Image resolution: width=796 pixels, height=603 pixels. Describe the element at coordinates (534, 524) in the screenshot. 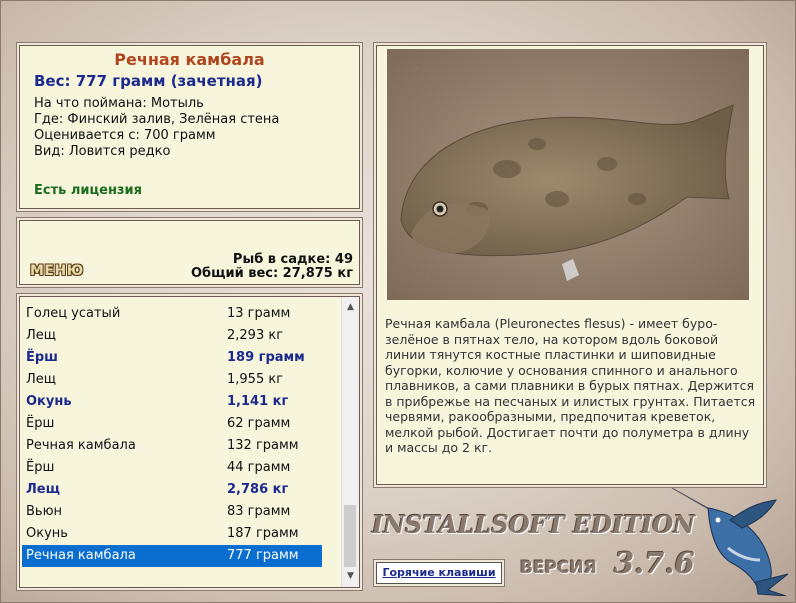

I see `edition-logo: INSTALLSOFT EDITION` at that location.